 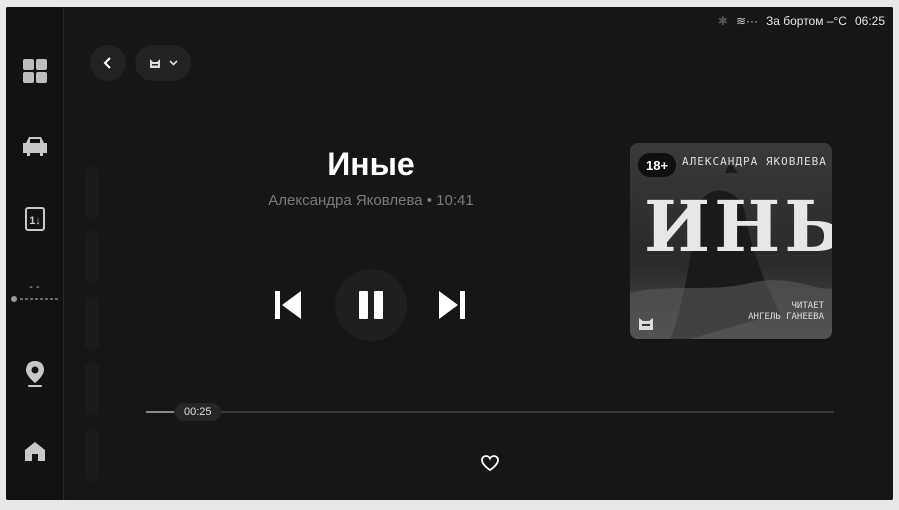 What do you see at coordinates (163, 63) in the screenshot?
I see `source-selector` at bounding box center [163, 63].